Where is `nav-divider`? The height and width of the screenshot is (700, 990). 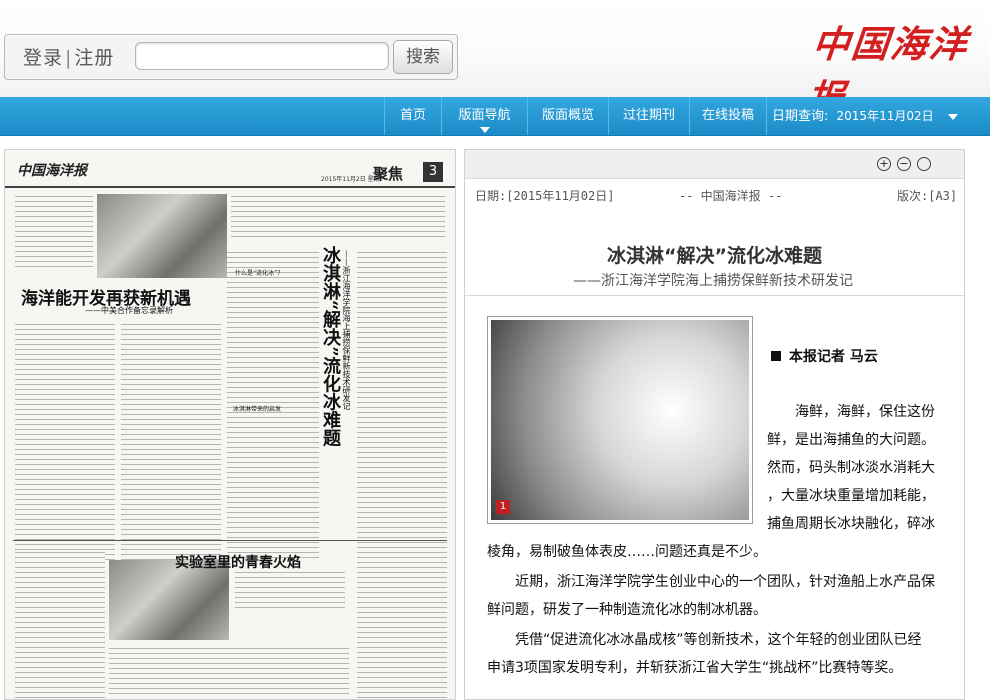 nav-divider is located at coordinates (767, 116).